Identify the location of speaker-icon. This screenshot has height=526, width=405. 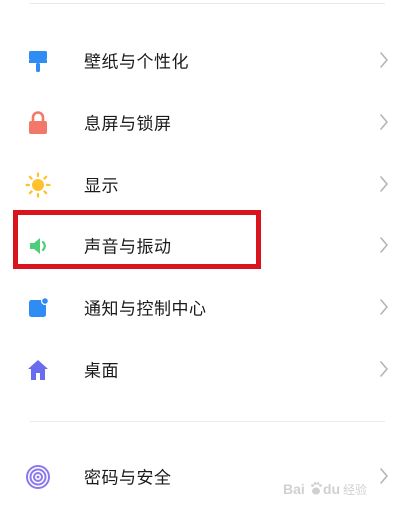
(38, 246).